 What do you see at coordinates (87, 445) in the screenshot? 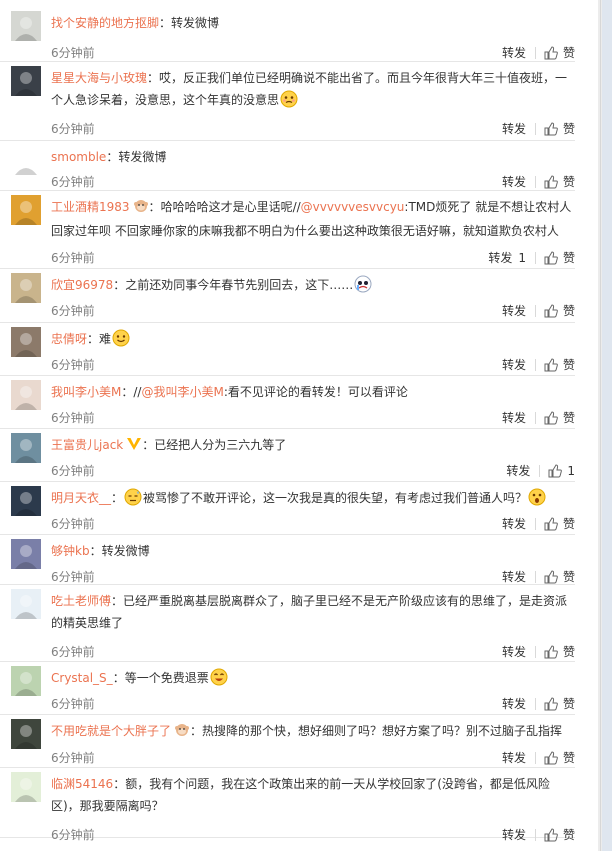
I see `user-link: 王富贵儿jack` at bounding box center [87, 445].